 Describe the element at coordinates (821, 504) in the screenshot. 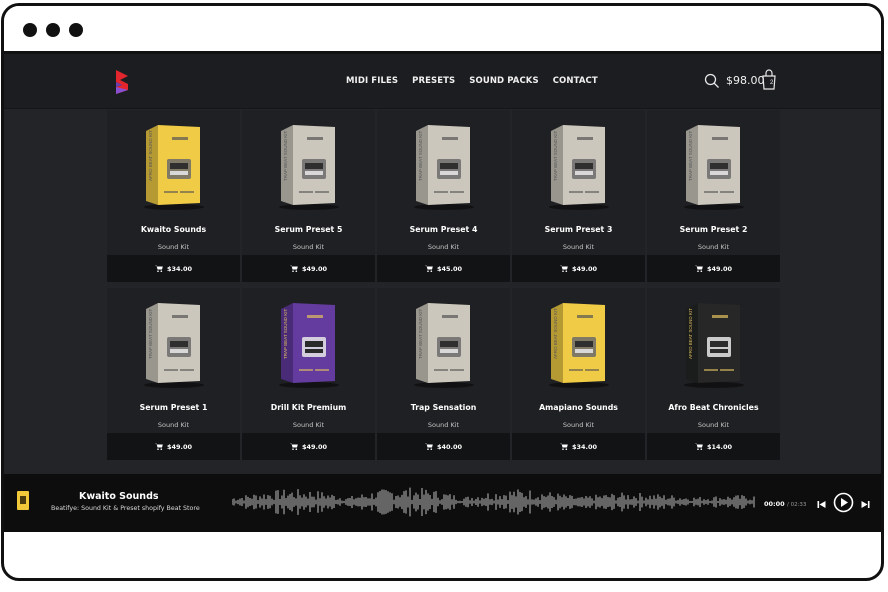

I see `previous-track-icon` at that location.